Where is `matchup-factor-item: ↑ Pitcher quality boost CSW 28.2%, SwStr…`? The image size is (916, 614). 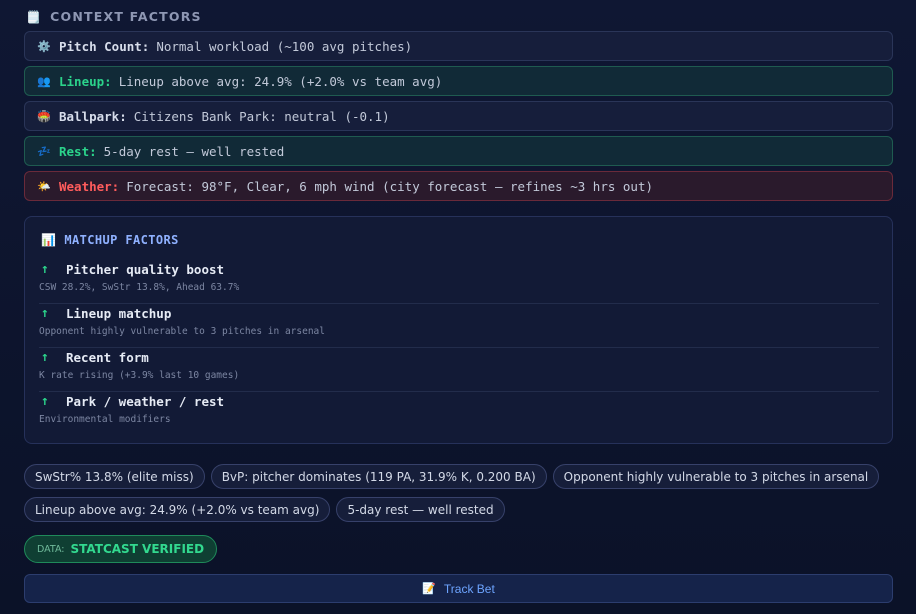 matchup-factor-item: ↑ Pitcher quality boost CSW 28.2%, SwStr… is located at coordinates (459, 282).